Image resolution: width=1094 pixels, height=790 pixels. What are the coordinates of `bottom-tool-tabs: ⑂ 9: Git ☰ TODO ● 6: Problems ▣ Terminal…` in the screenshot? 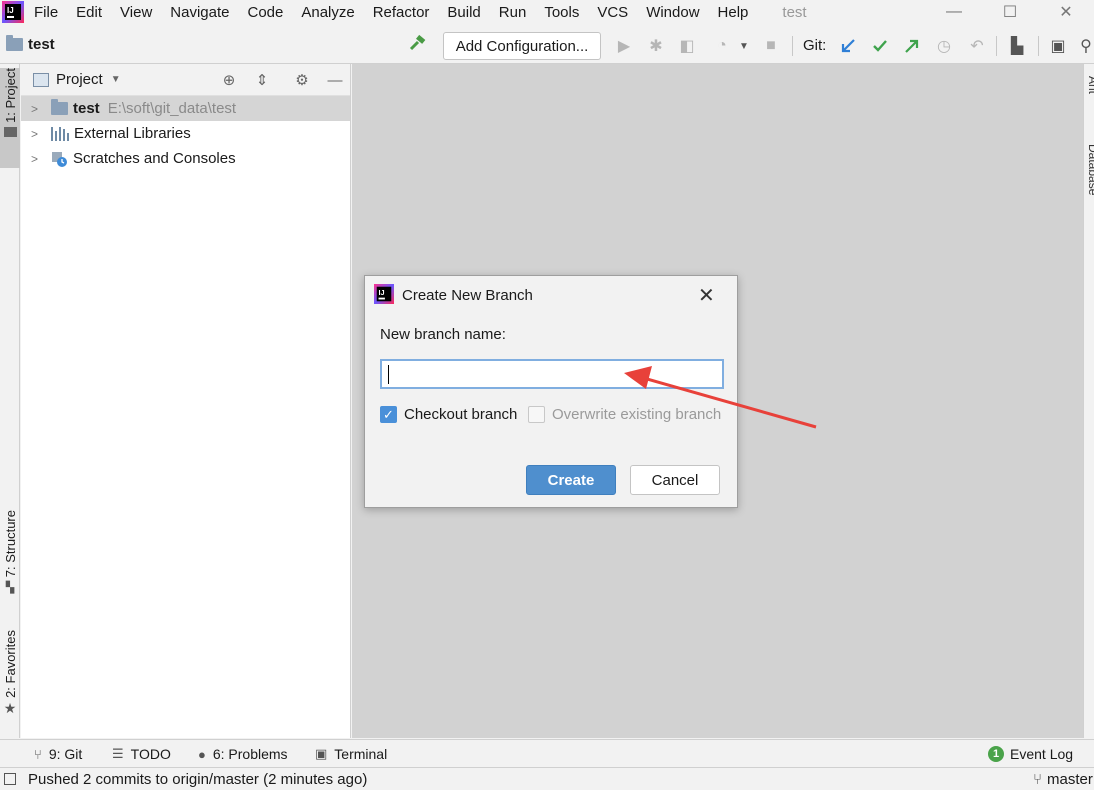 It's located at (547, 753).